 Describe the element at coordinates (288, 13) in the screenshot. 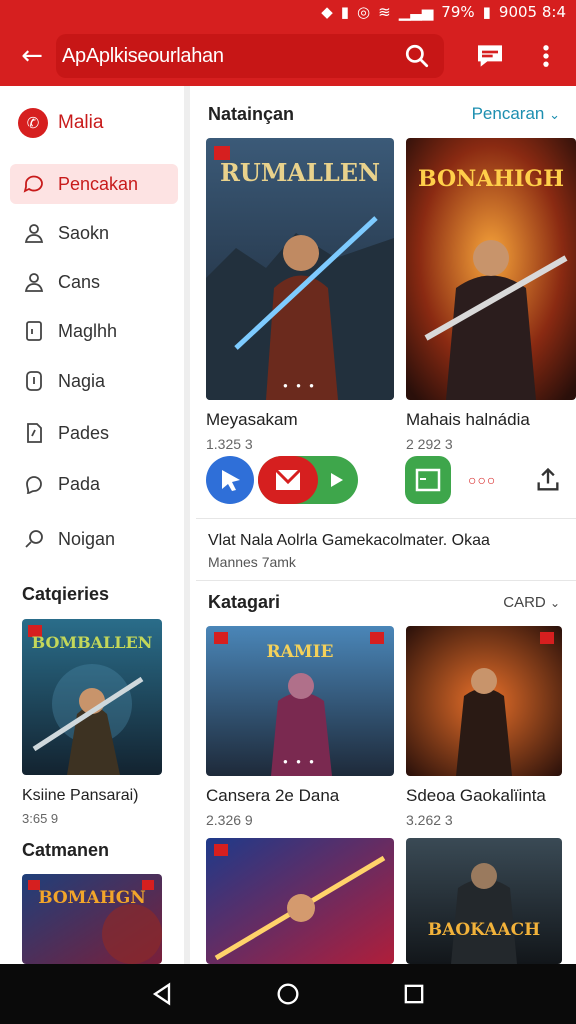

I see `status-bar: ◆ ▮ ◎ ≋ ▁▃▅ 79% ▮ 9005 8:4` at that location.